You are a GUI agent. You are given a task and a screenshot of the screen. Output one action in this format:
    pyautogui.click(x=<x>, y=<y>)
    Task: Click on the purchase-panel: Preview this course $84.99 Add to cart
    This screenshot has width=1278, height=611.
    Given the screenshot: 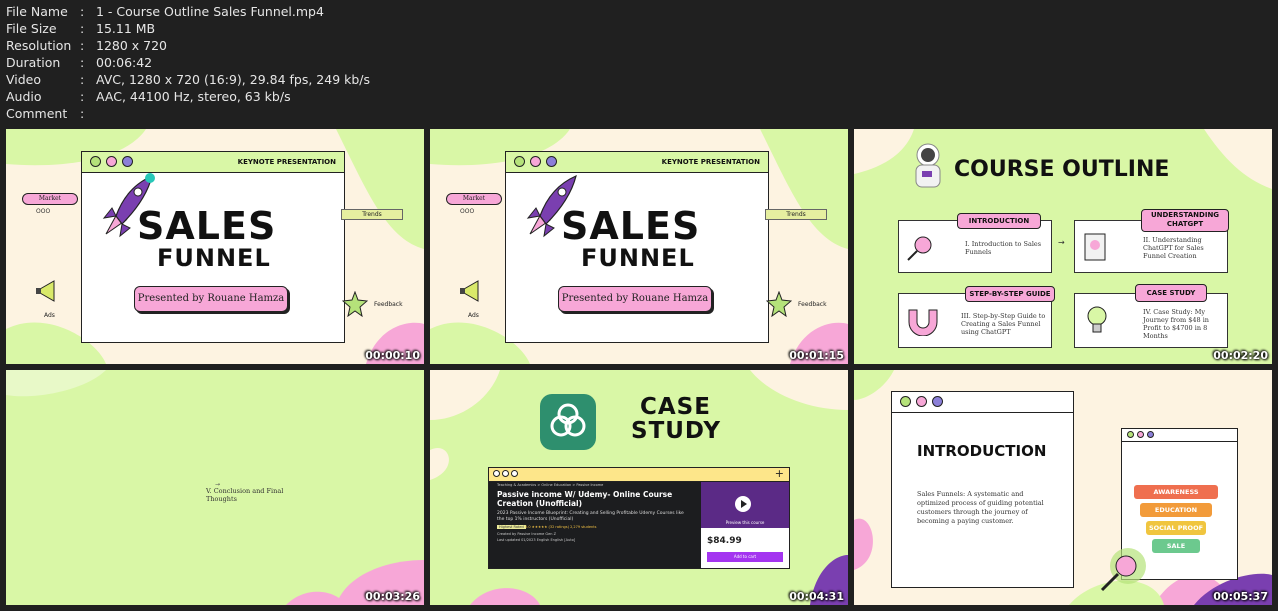 What is the action you would take?
    pyautogui.click(x=745, y=525)
    